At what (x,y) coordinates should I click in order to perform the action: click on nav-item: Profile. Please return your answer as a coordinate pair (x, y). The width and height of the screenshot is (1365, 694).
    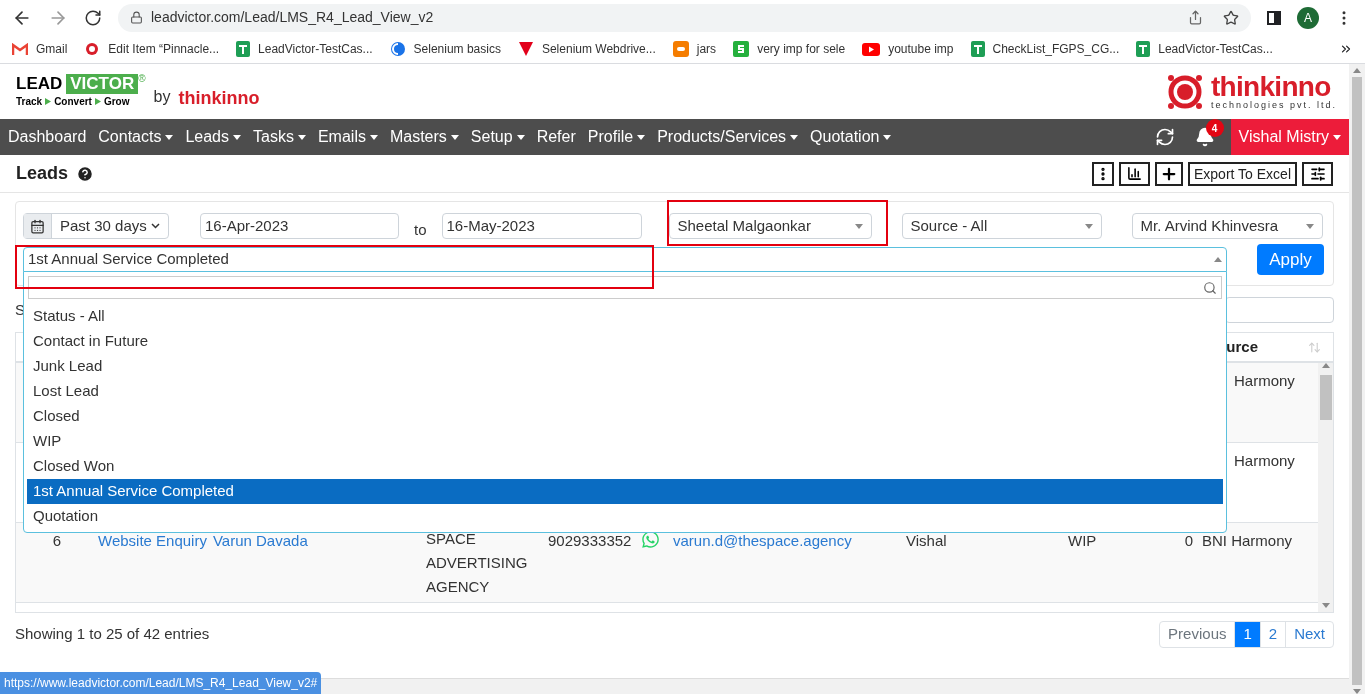
    Looking at the image, I should click on (616, 137).